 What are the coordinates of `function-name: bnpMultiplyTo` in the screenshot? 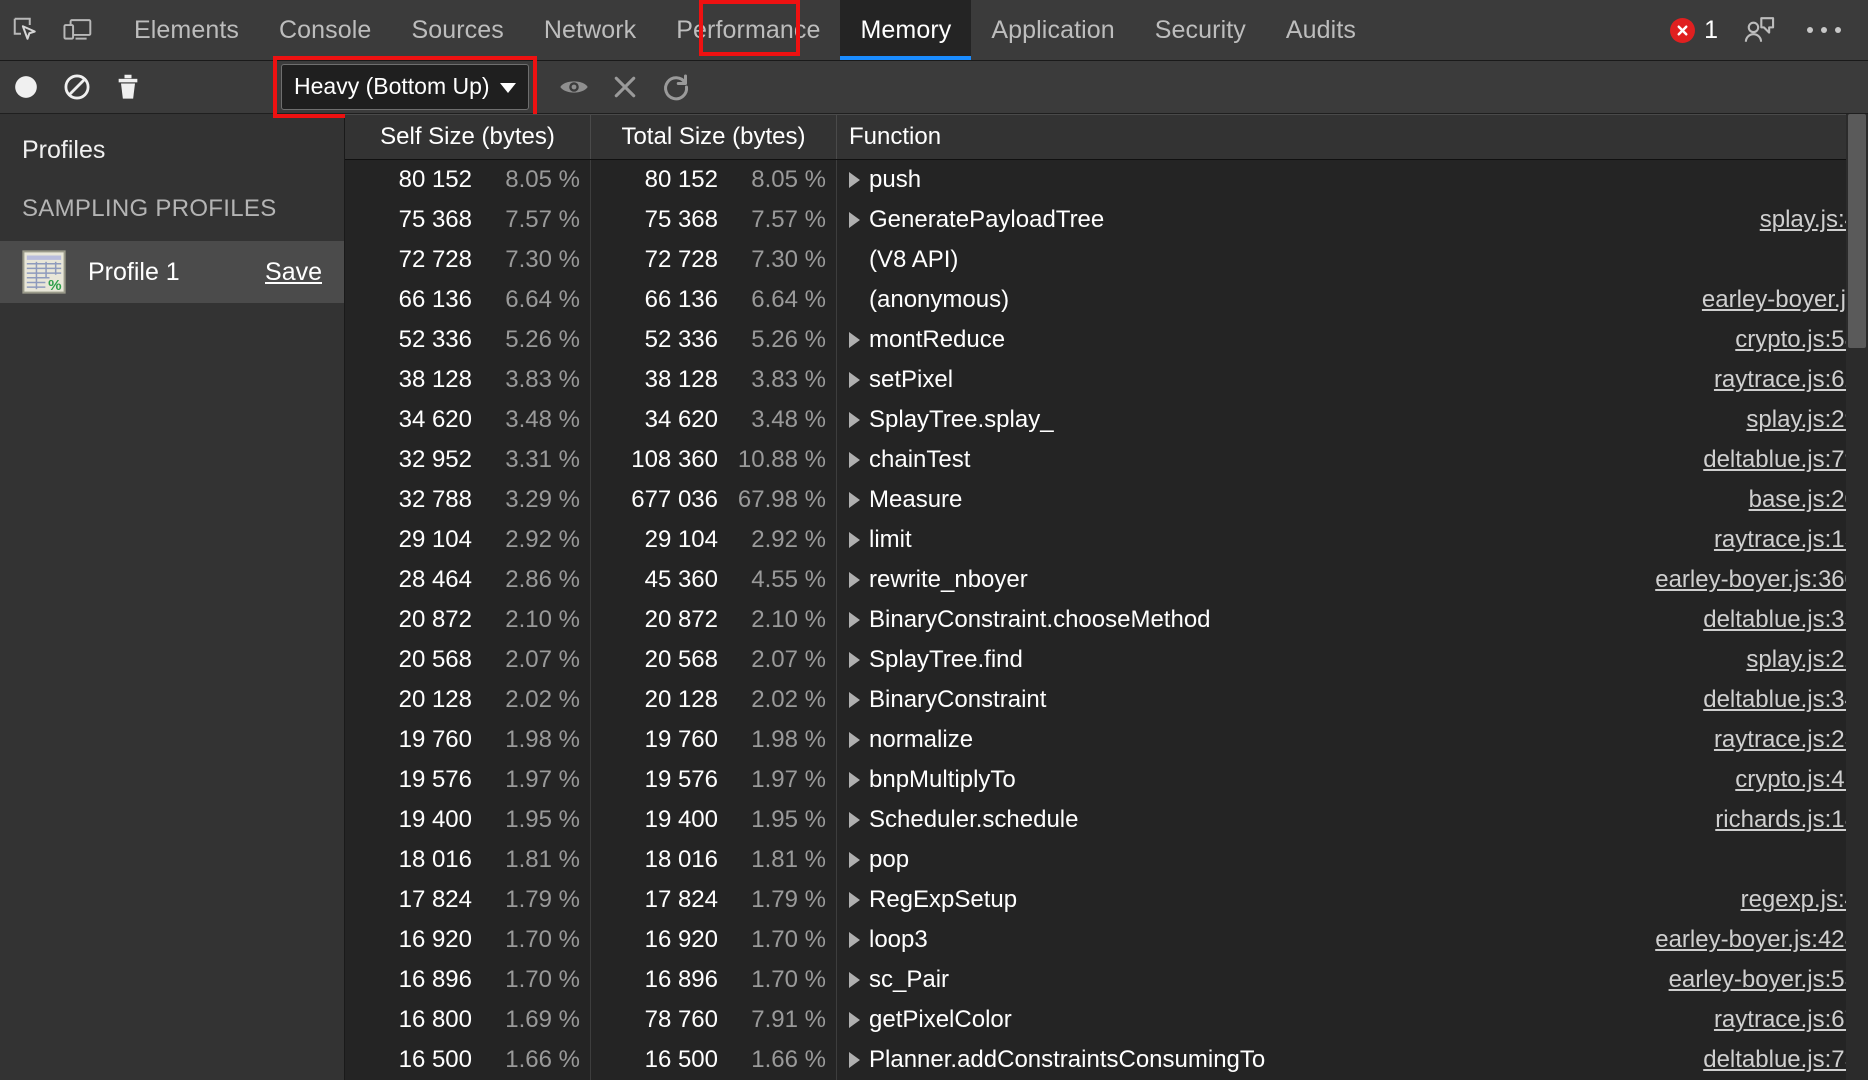 It's located at (942, 779).